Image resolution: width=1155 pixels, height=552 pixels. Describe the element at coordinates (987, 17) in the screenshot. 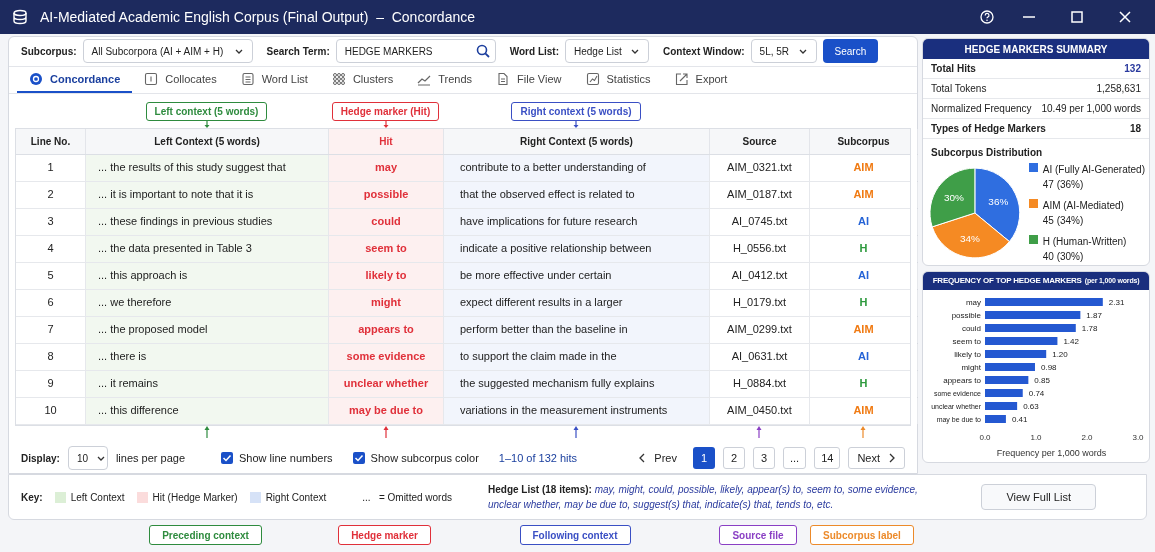

I see `help-icon` at that location.